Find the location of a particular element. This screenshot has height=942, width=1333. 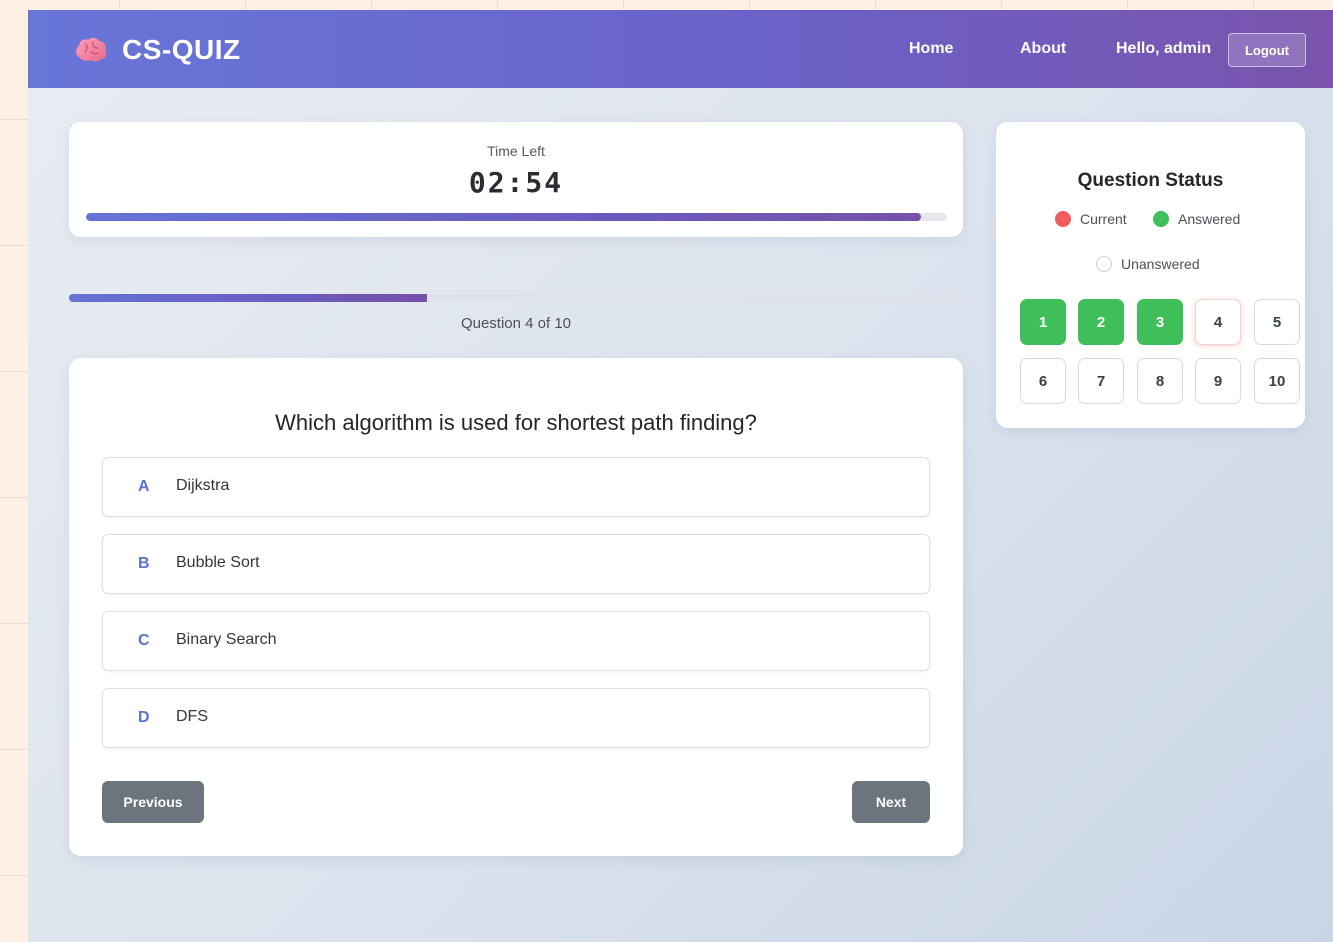

question-progress-track is located at coordinates (516, 298).